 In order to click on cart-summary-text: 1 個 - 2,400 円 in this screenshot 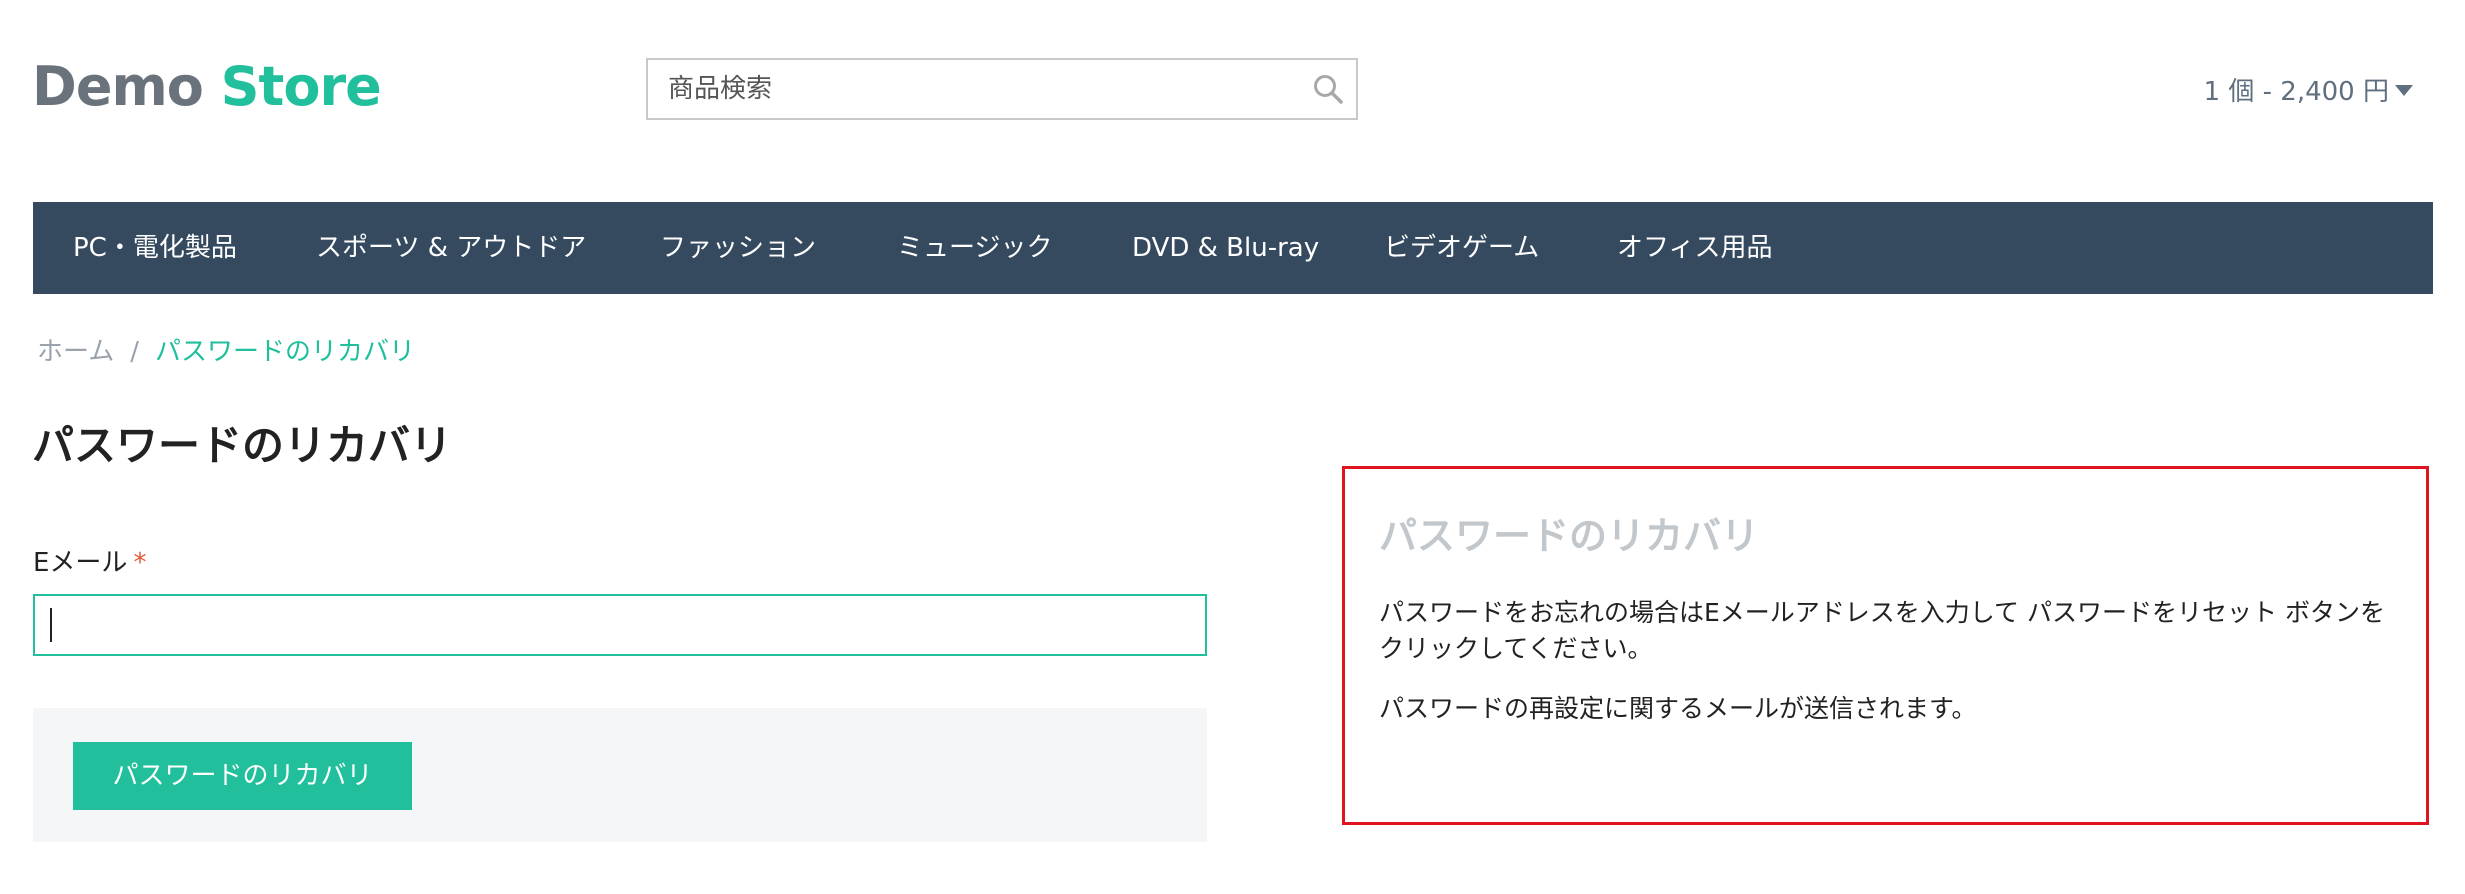, I will do `click(2296, 92)`.